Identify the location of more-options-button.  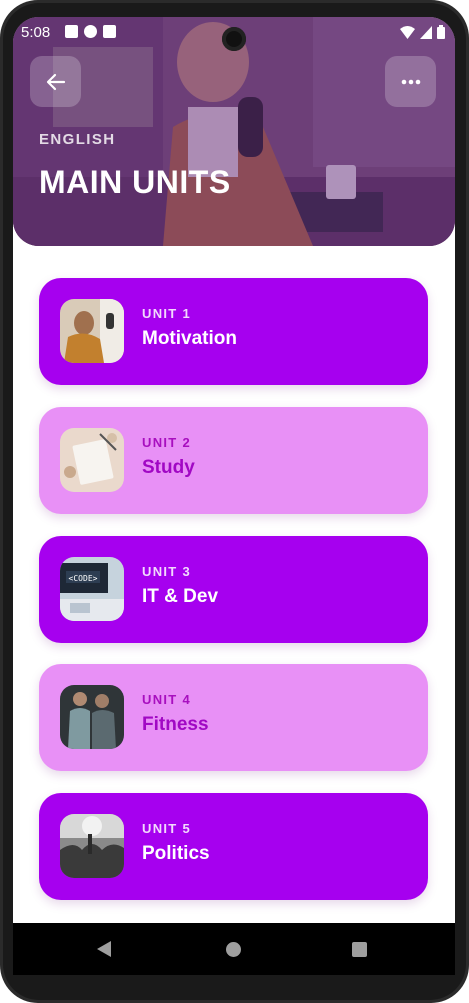
(410, 81).